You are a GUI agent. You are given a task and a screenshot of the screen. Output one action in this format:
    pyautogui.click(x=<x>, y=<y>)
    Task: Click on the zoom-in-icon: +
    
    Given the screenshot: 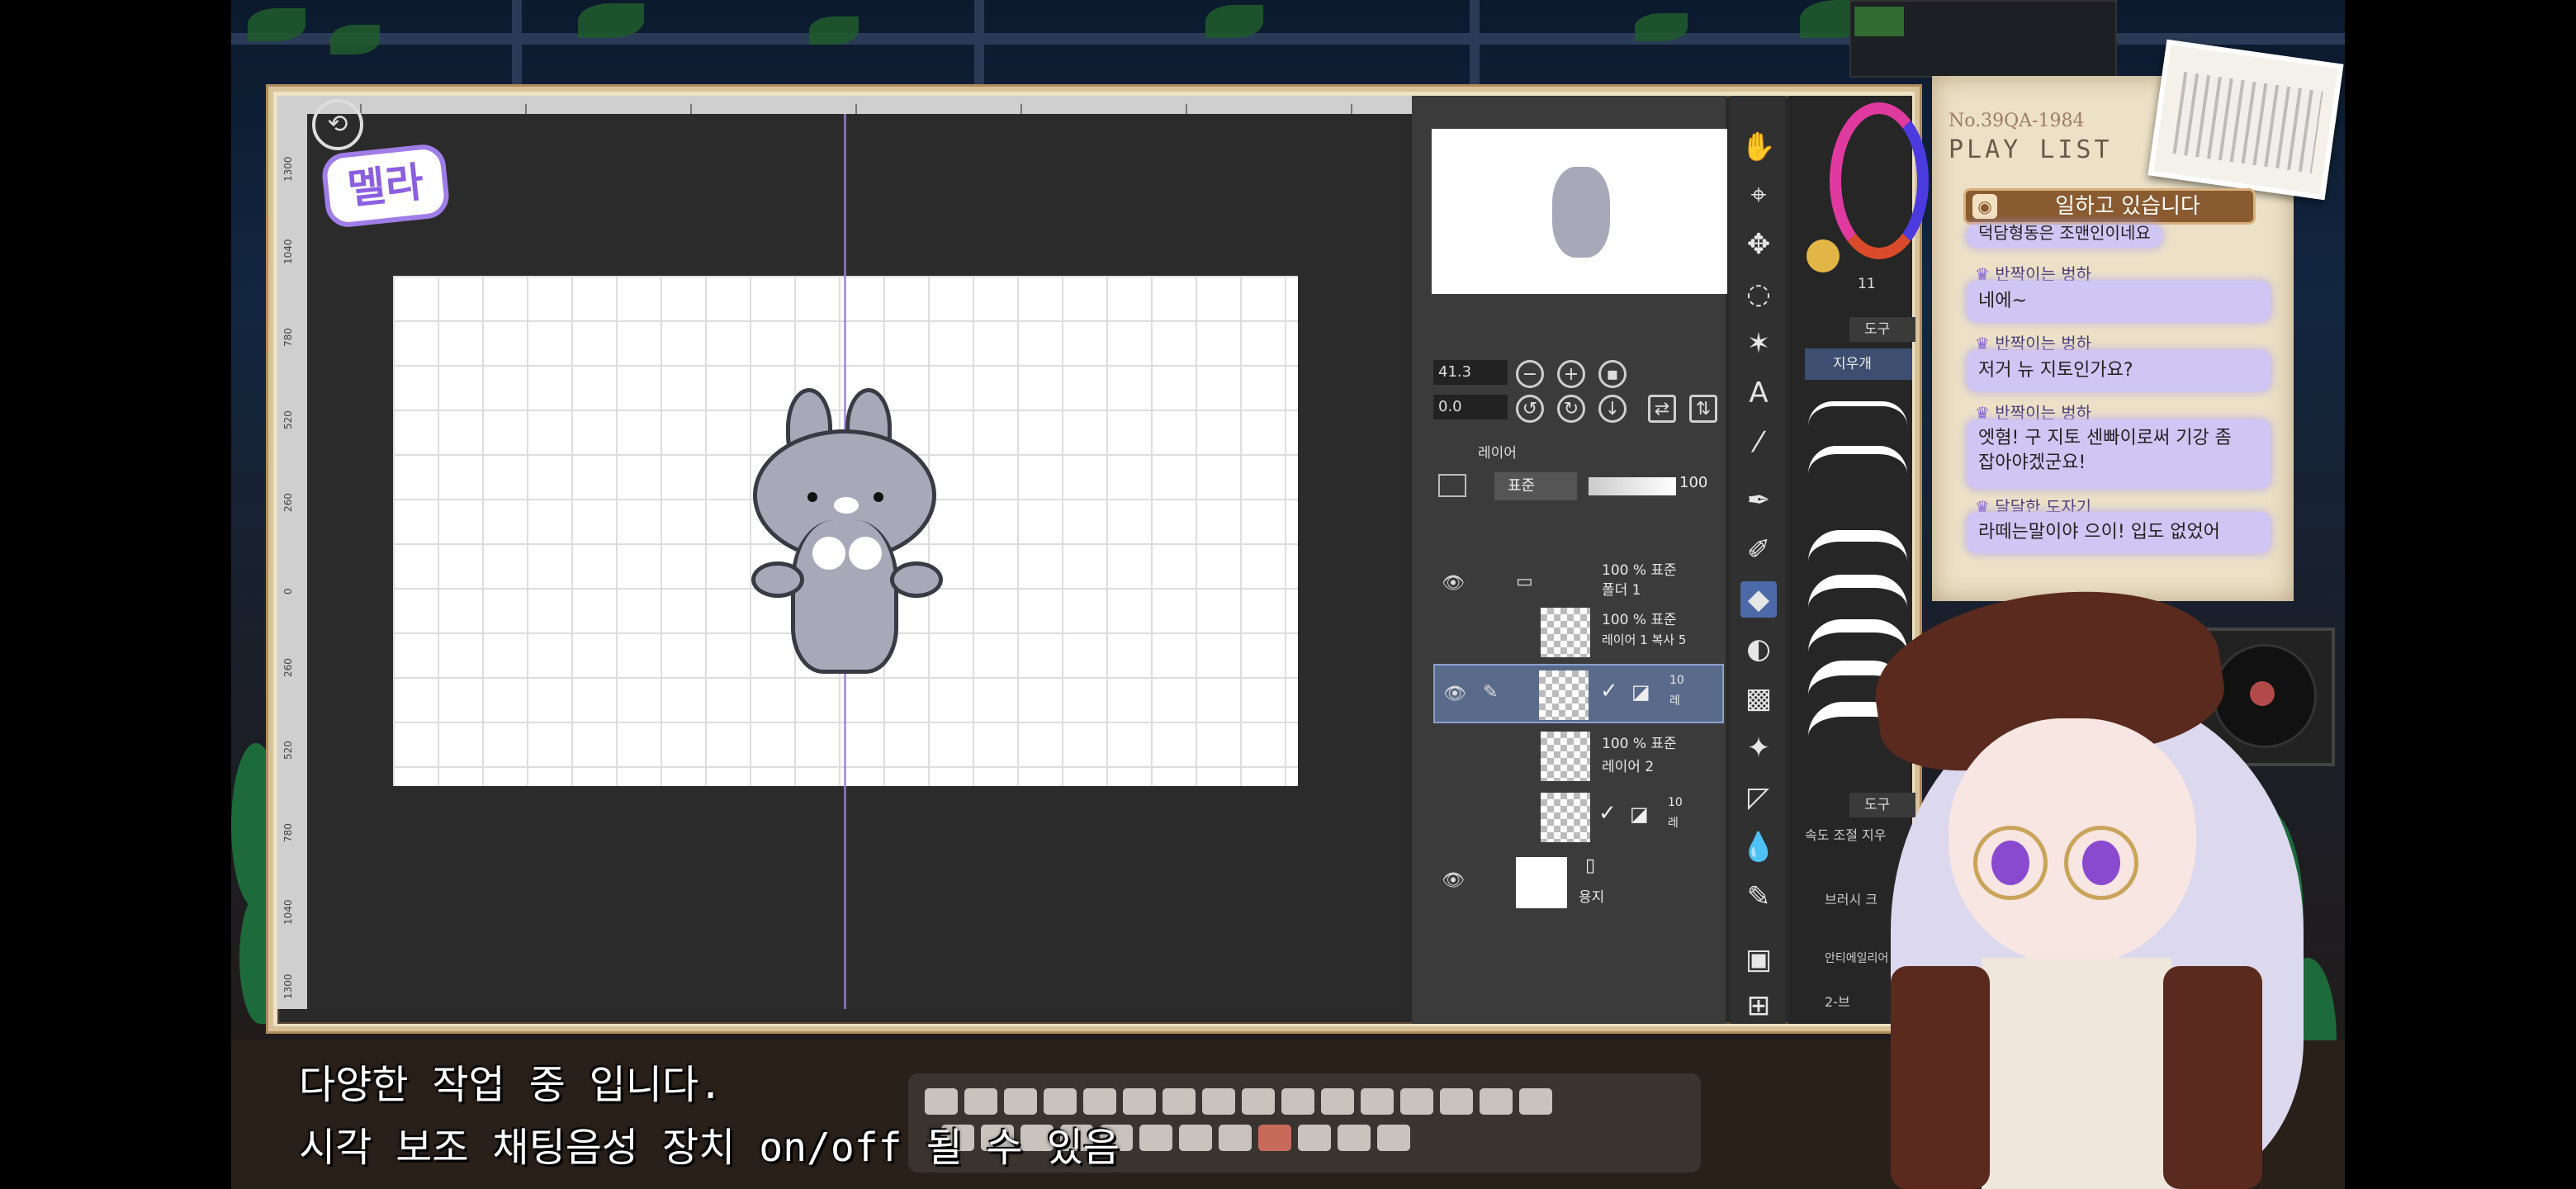 What is the action you would take?
    pyautogui.click(x=1571, y=374)
    